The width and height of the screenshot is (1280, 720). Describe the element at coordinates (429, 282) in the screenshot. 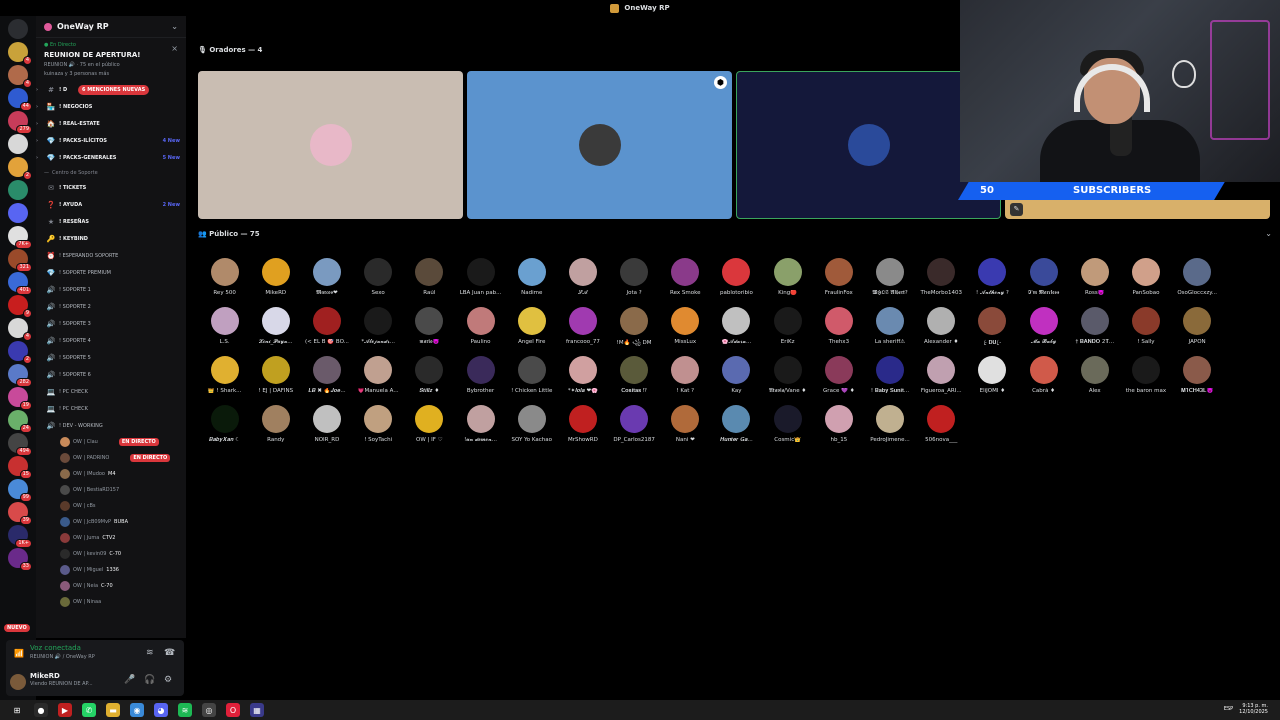

I see `audience-member: Raúl` at that location.